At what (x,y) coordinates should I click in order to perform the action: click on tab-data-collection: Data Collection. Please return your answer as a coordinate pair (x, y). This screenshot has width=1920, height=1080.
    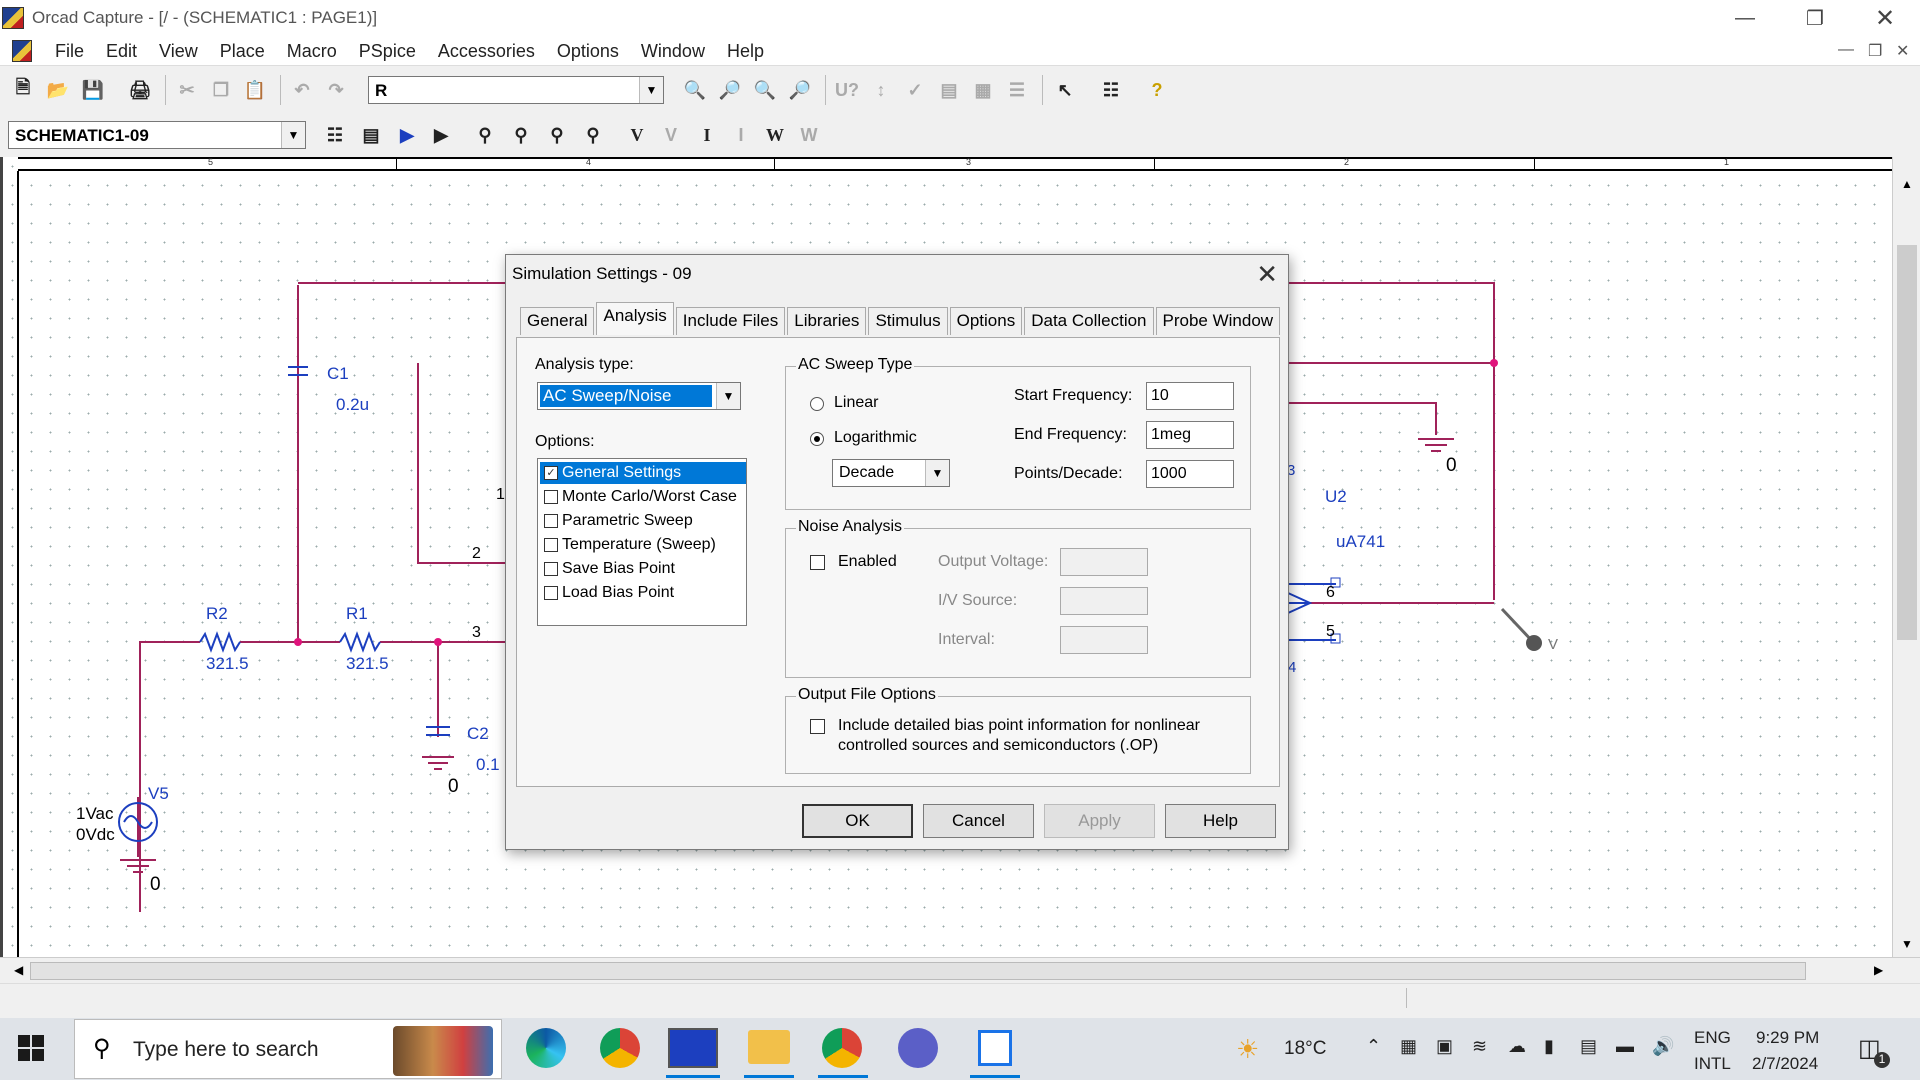
    Looking at the image, I should click on (1089, 321).